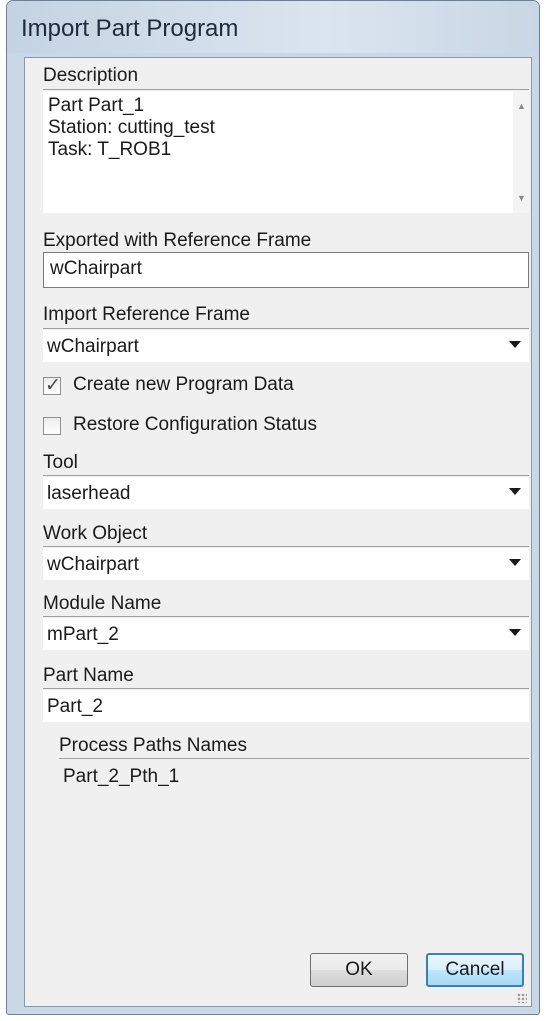 This screenshot has width=550, height=1021. Describe the element at coordinates (89, 493) in the screenshot. I see `tool-value: laserhead` at that location.